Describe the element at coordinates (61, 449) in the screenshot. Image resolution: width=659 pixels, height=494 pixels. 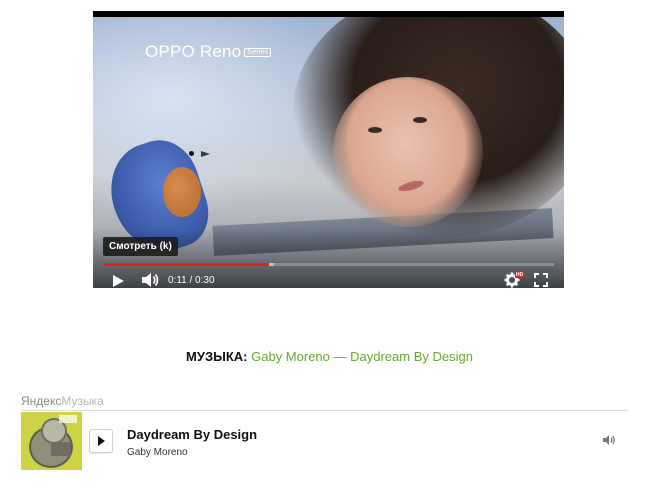
I see `cover-art-shape` at that location.